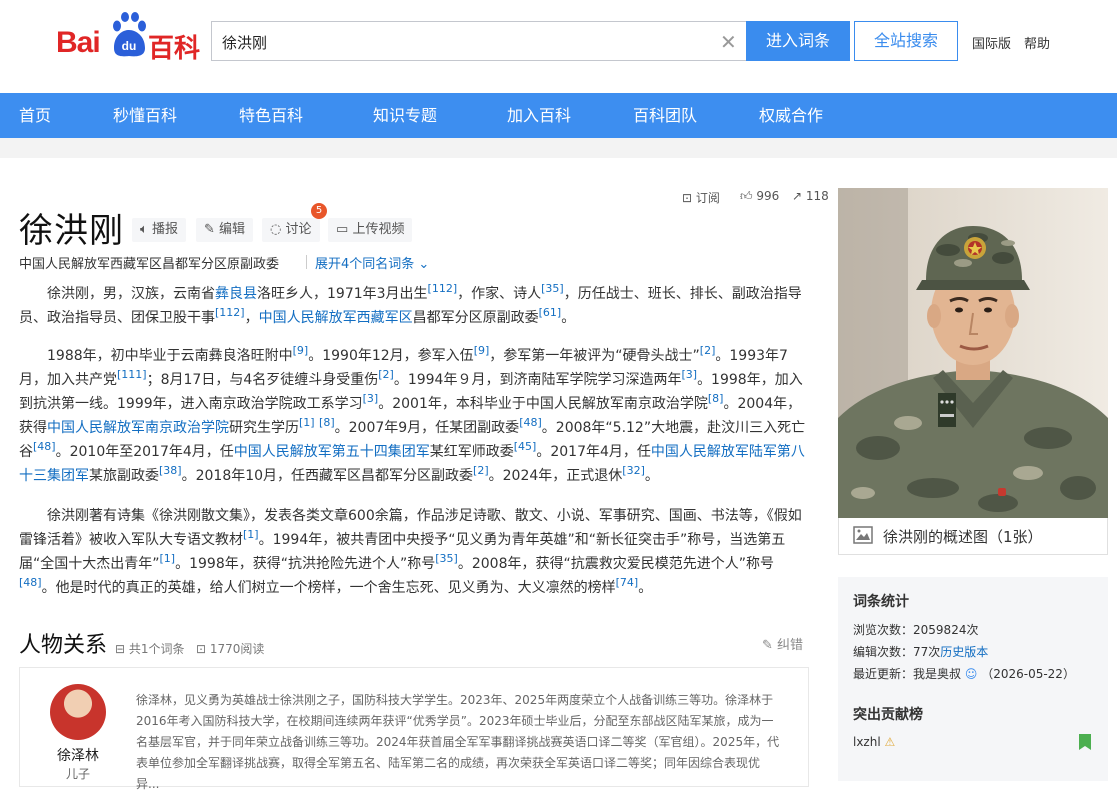  What do you see at coordinates (810, 196) in the screenshot?
I see `share-button: ↗ 118` at bounding box center [810, 196].